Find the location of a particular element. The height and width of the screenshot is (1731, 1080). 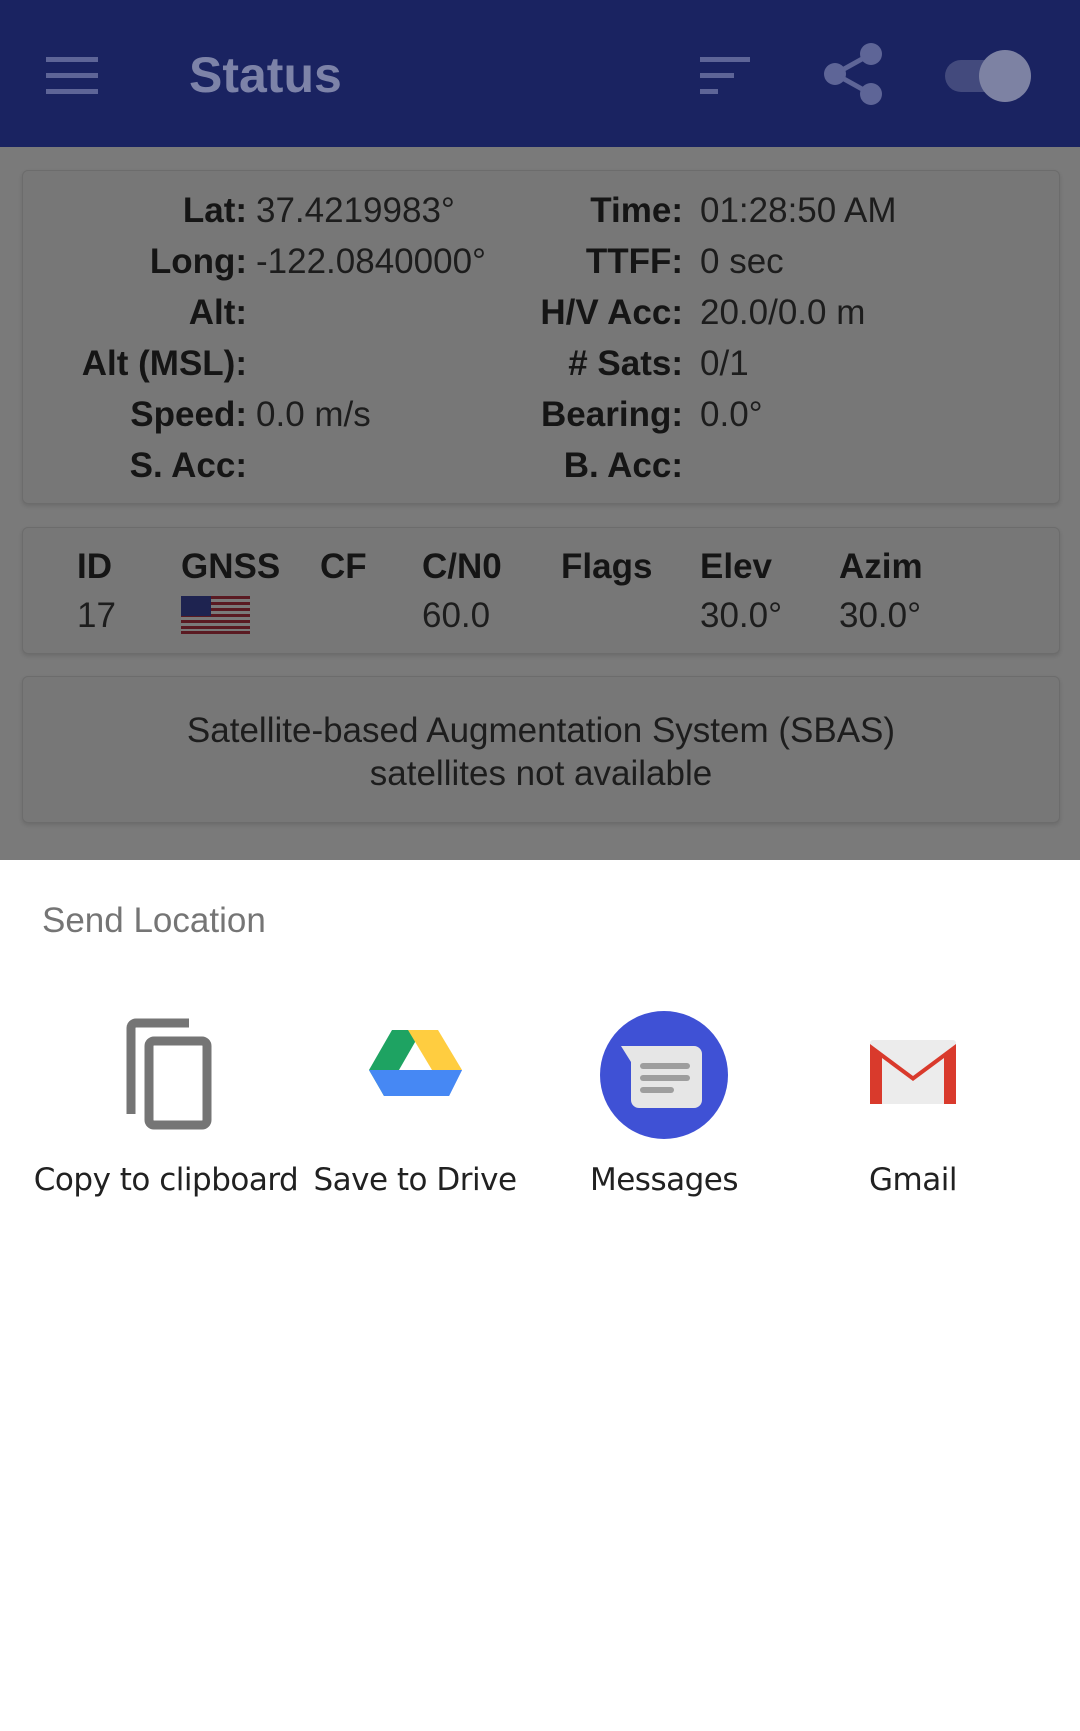

lat-label: Lat: is located at coordinates (214, 210).